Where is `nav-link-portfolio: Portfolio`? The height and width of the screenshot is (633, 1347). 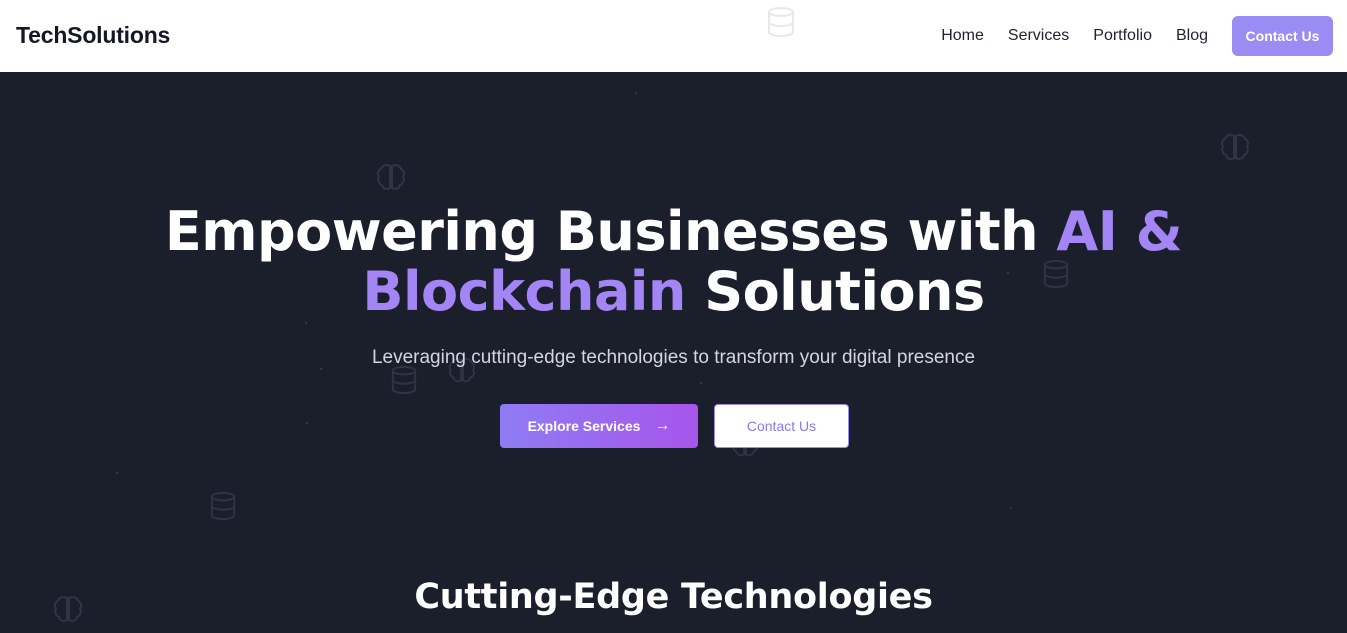
nav-link-portfolio: Portfolio is located at coordinates (1122, 36).